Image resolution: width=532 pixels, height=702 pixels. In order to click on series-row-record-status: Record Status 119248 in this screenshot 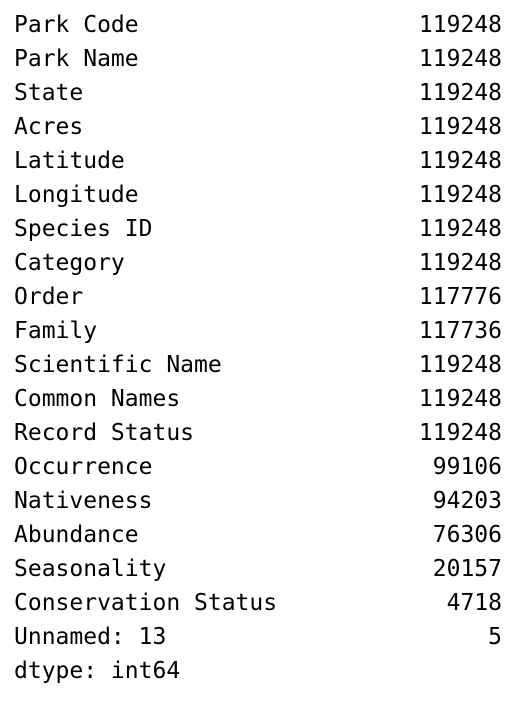, I will do `click(258, 433)`.